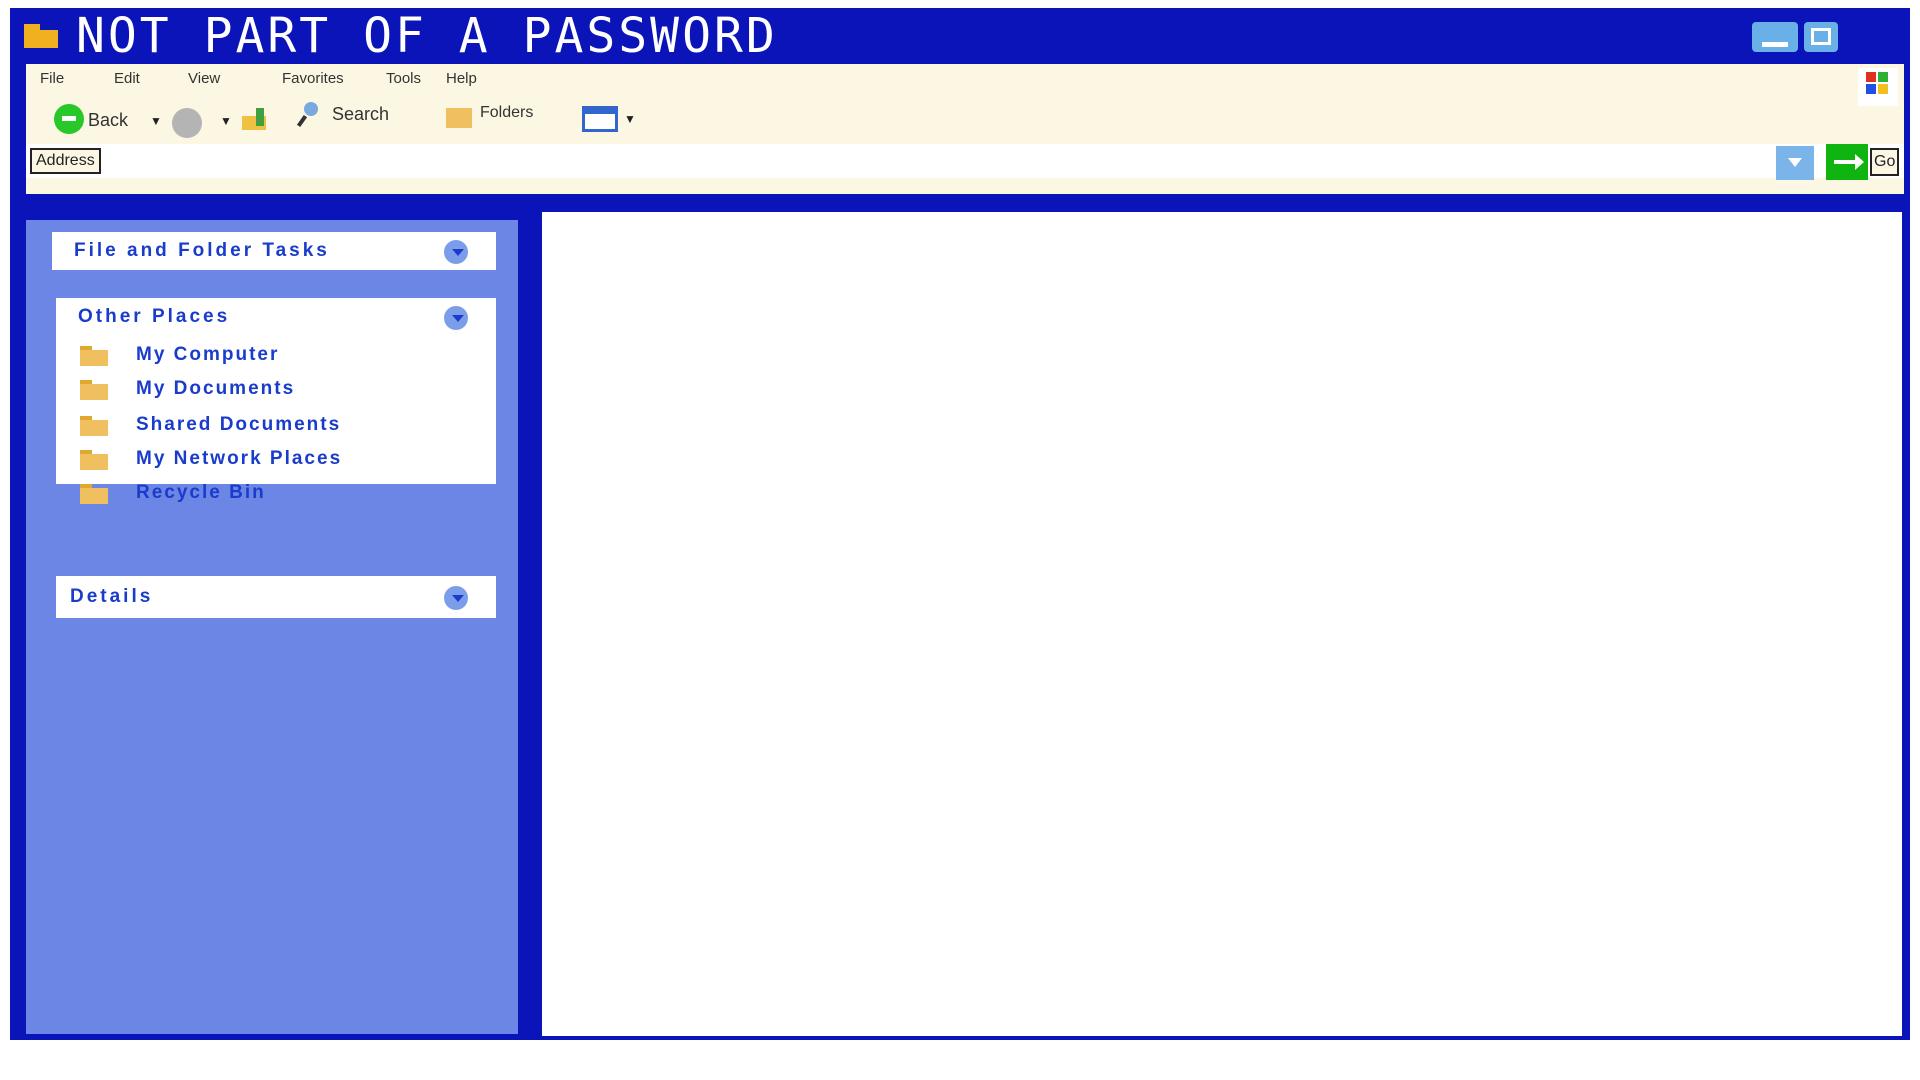  I want to click on task-link: Recycle Bin, so click(201, 493).